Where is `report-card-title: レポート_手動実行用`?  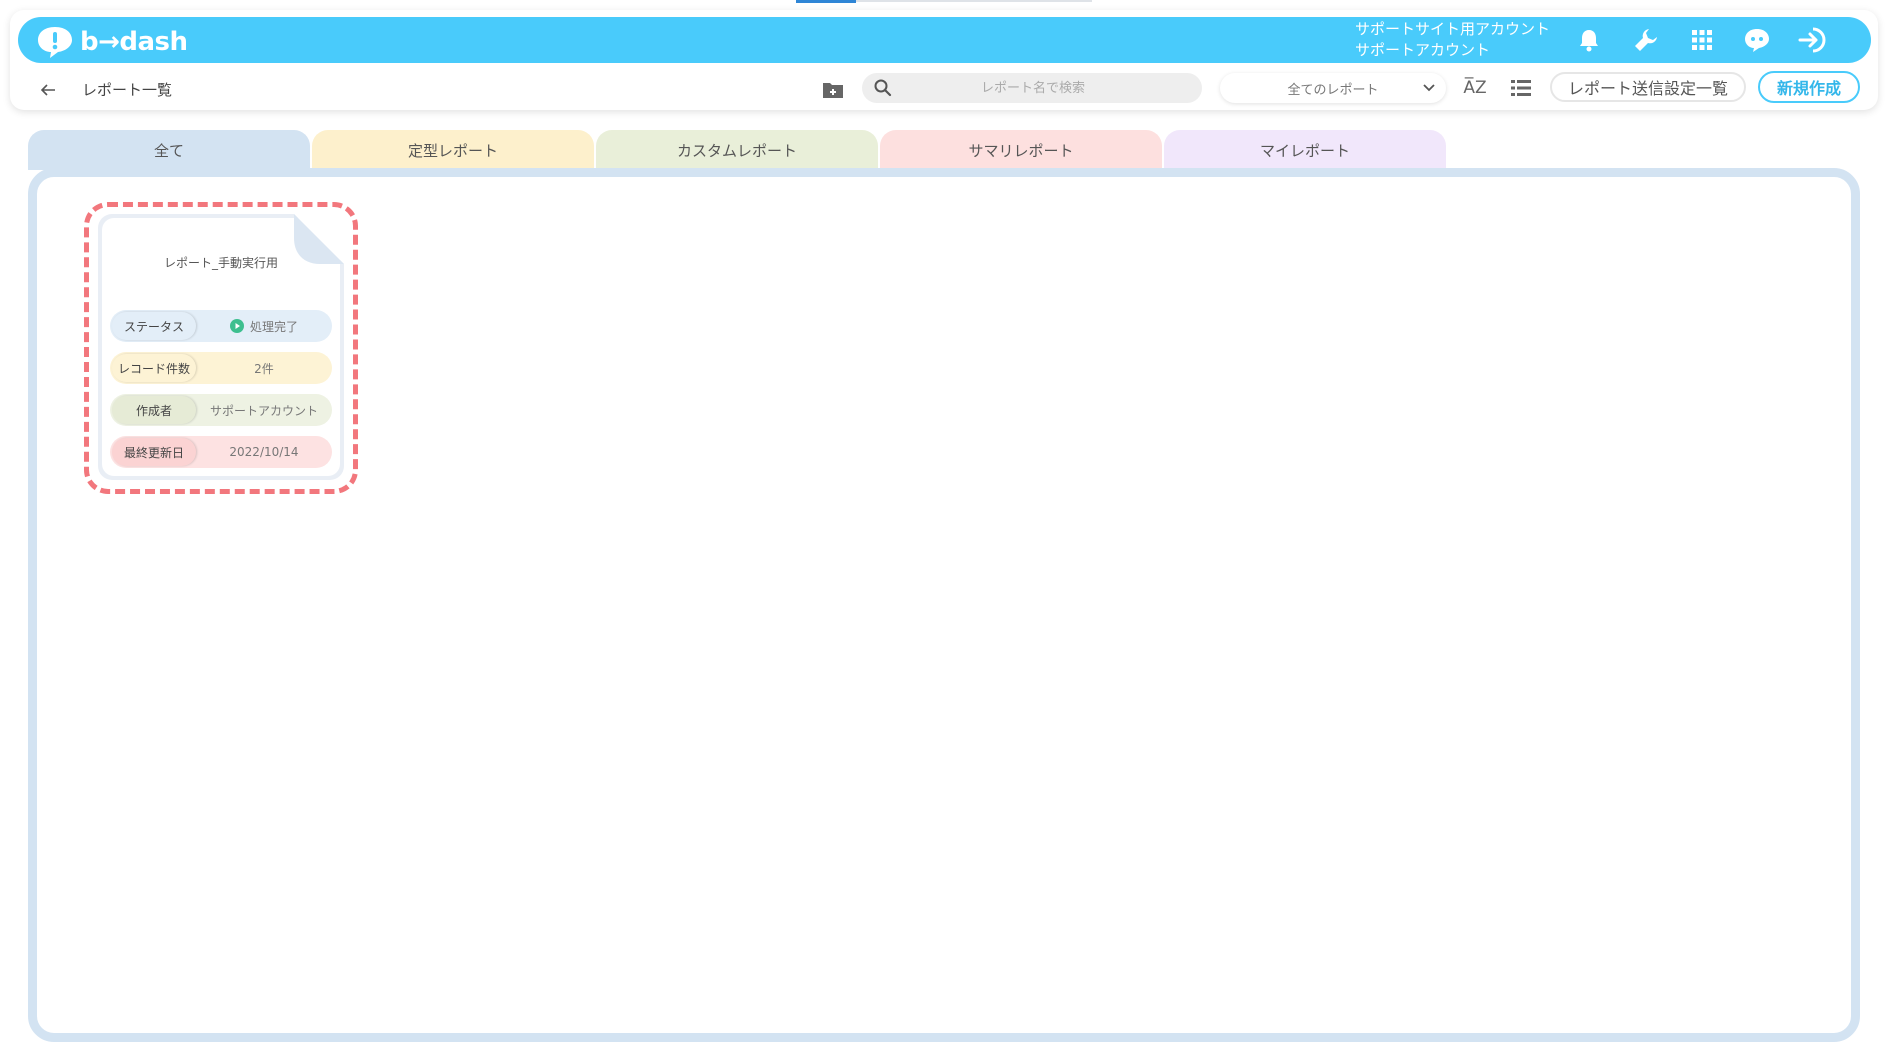
report-card-title: レポート_手動実行用 is located at coordinates (220, 263).